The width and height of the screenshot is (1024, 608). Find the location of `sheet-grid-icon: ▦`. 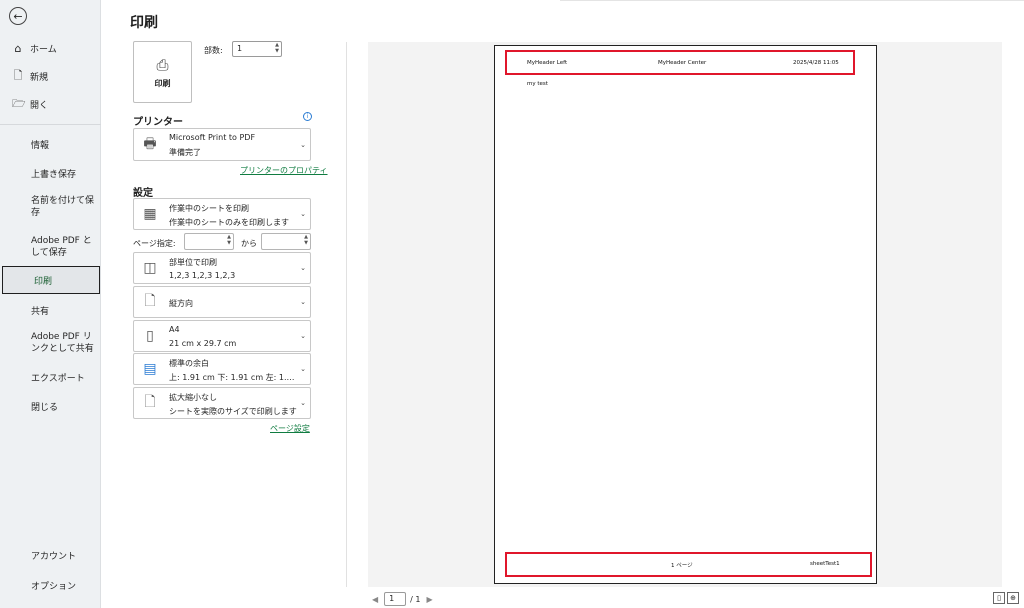

sheet-grid-icon: ▦ is located at coordinates (150, 214).